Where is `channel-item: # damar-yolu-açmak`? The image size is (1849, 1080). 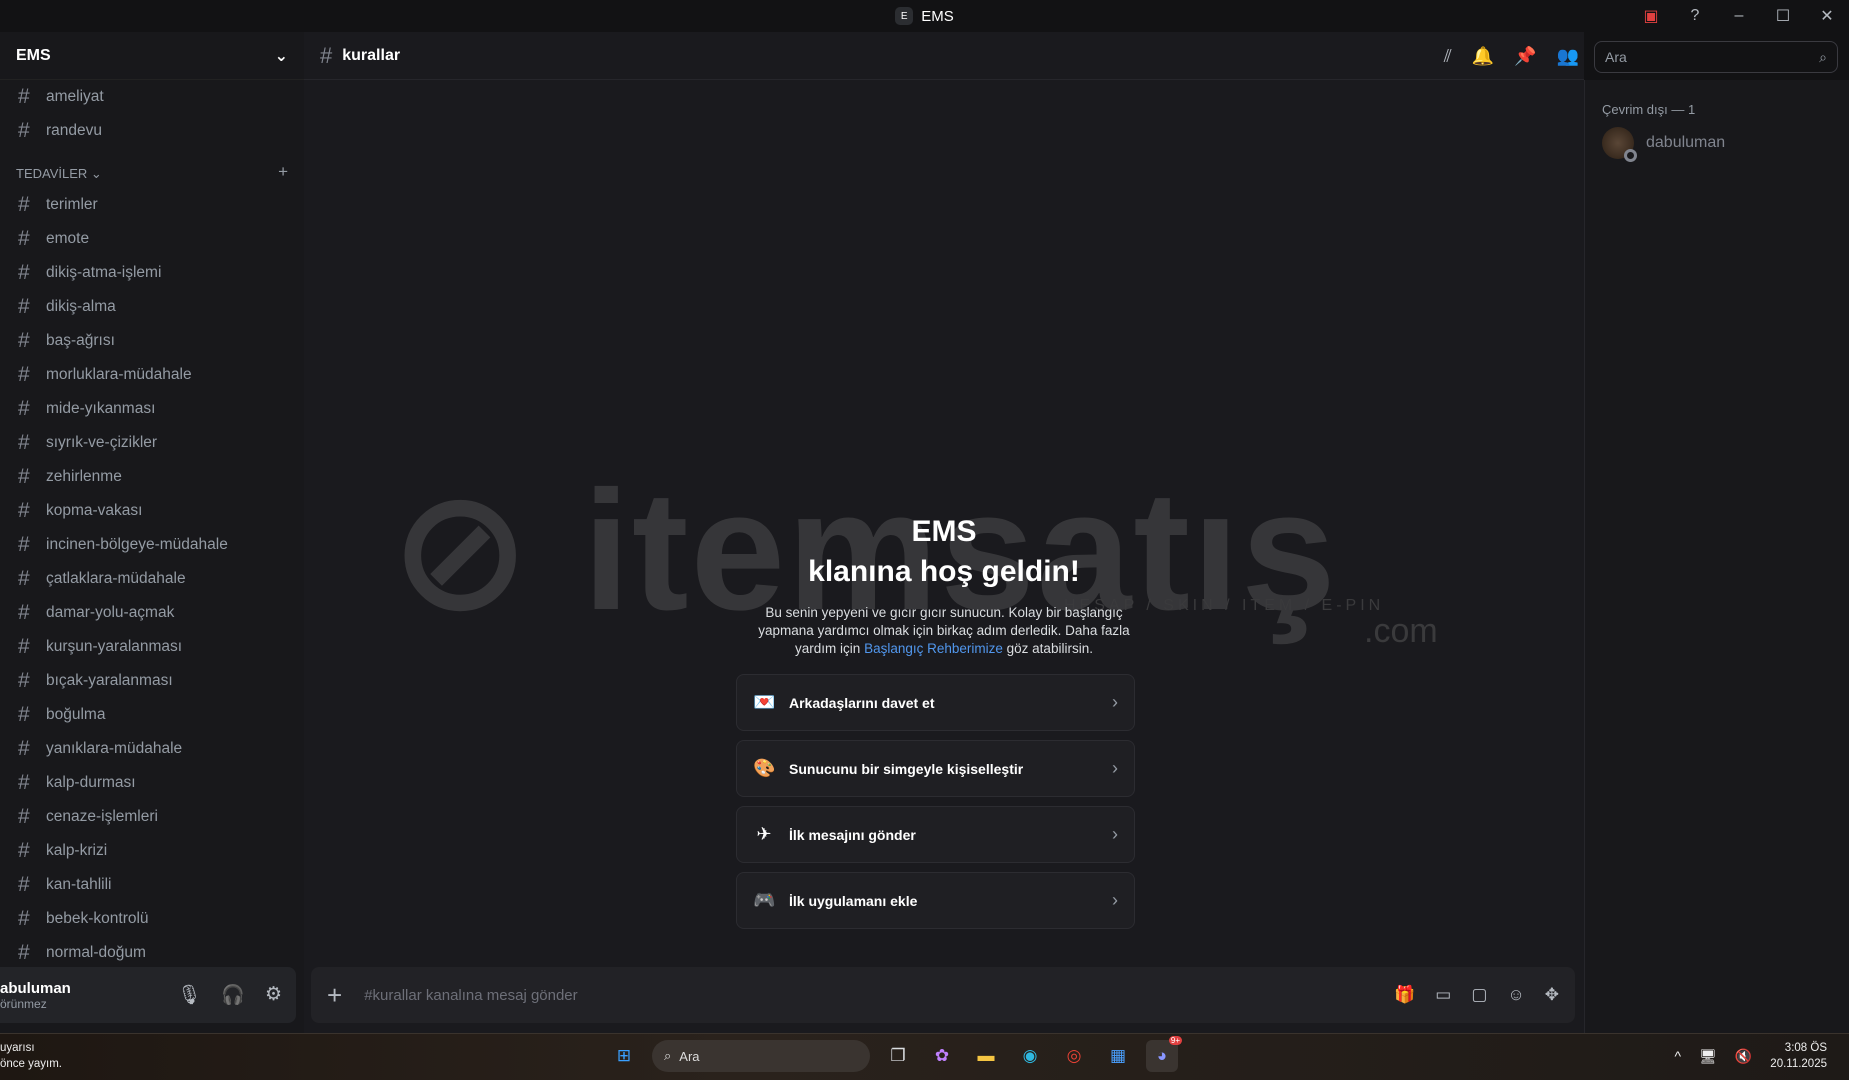
channel-item: # damar-yolu-açmak is located at coordinates (152, 613).